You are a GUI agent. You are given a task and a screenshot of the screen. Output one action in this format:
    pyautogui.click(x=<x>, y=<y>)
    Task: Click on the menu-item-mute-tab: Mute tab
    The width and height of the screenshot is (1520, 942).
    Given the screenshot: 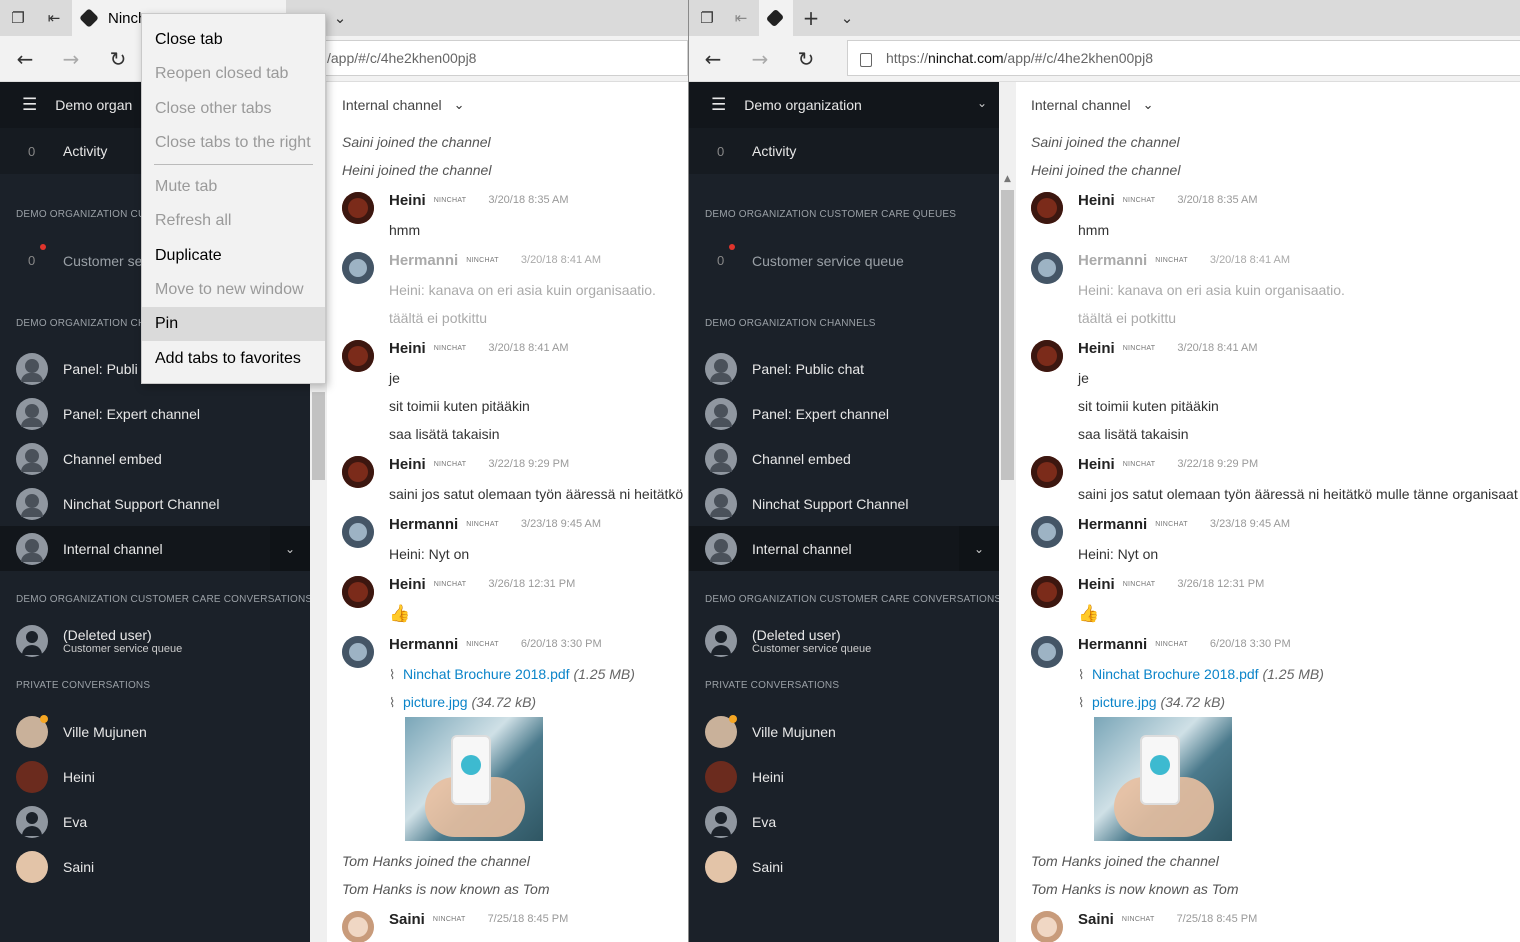 What is the action you would take?
    pyautogui.click(x=233, y=187)
    